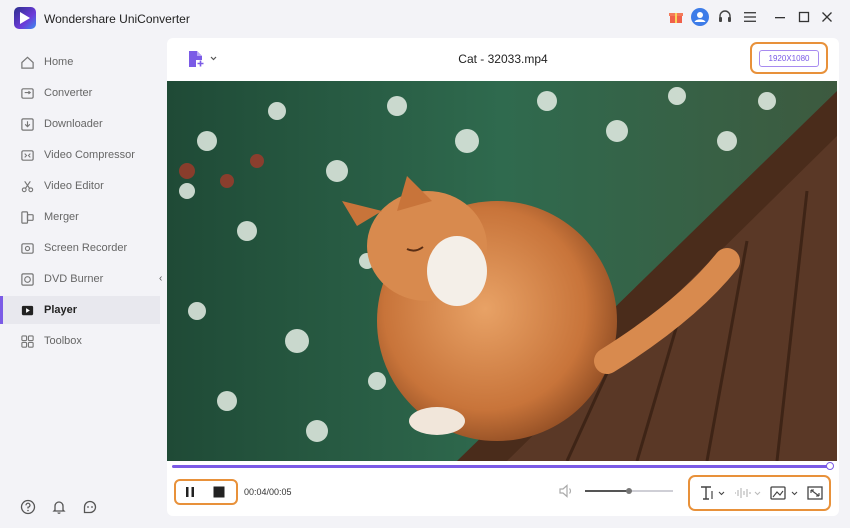  What do you see at coordinates (80, 310) in the screenshot?
I see `sidebar-item-player: Player` at bounding box center [80, 310].